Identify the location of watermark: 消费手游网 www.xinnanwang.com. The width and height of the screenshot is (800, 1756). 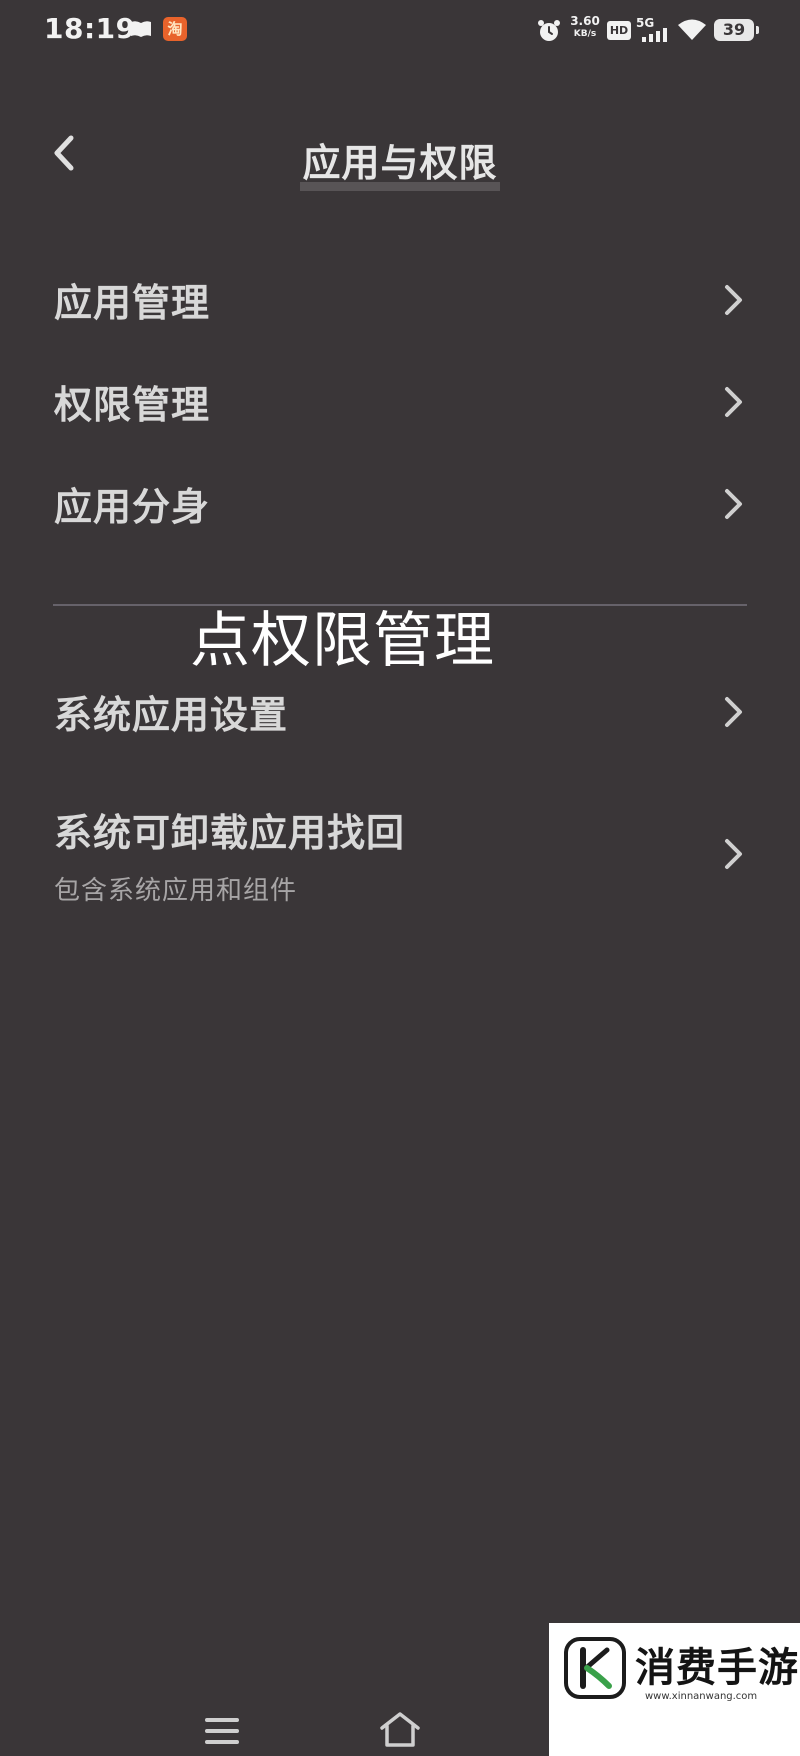
(674, 1689).